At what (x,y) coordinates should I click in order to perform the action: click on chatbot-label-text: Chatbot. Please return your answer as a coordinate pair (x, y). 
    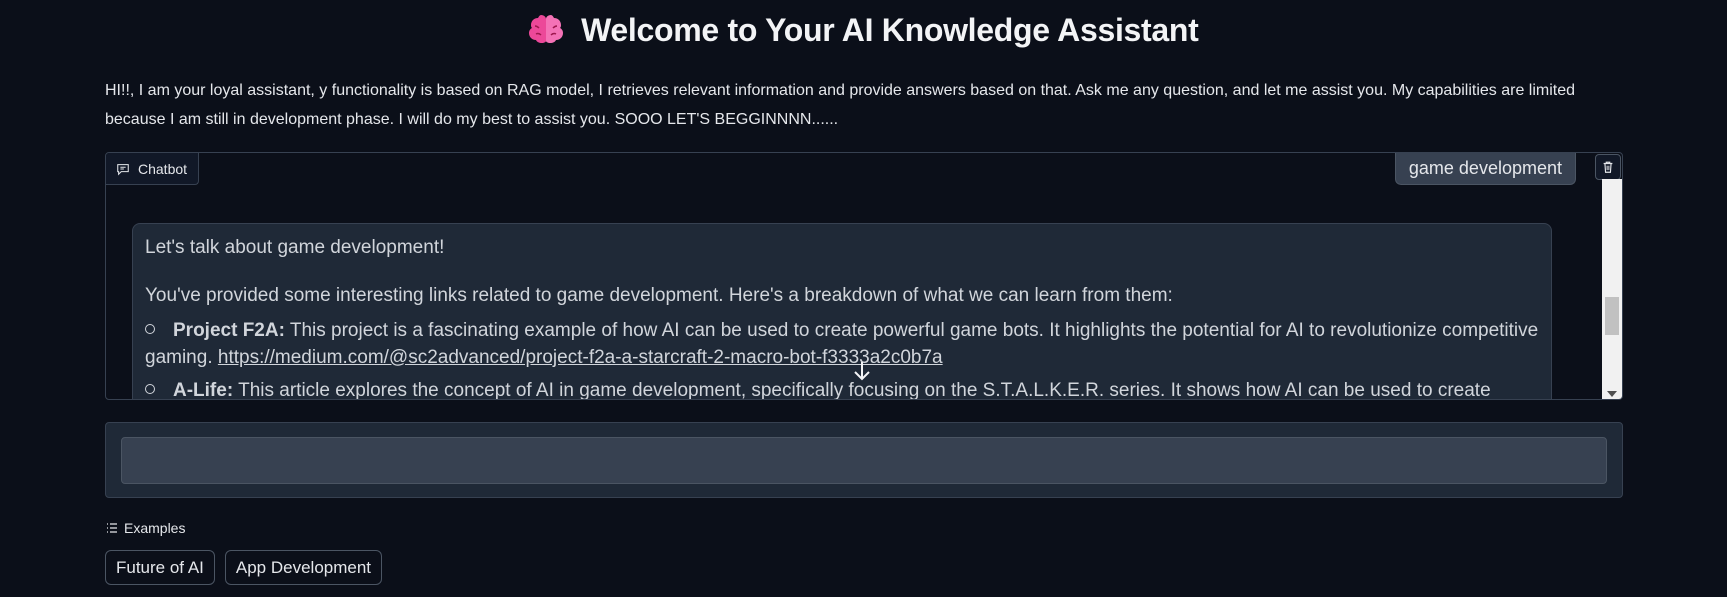
    Looking at the image, I should click on (163, 168).